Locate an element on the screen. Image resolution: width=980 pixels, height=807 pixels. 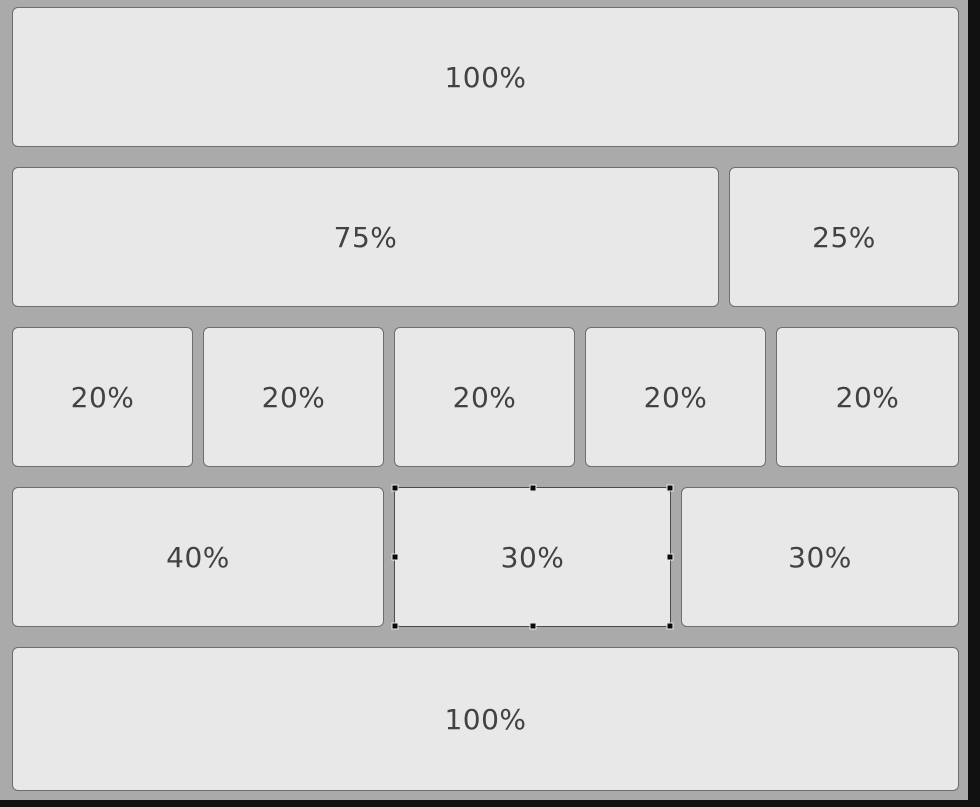
layout-tile-row2-1: 75% is located at coordinates (365, 237).